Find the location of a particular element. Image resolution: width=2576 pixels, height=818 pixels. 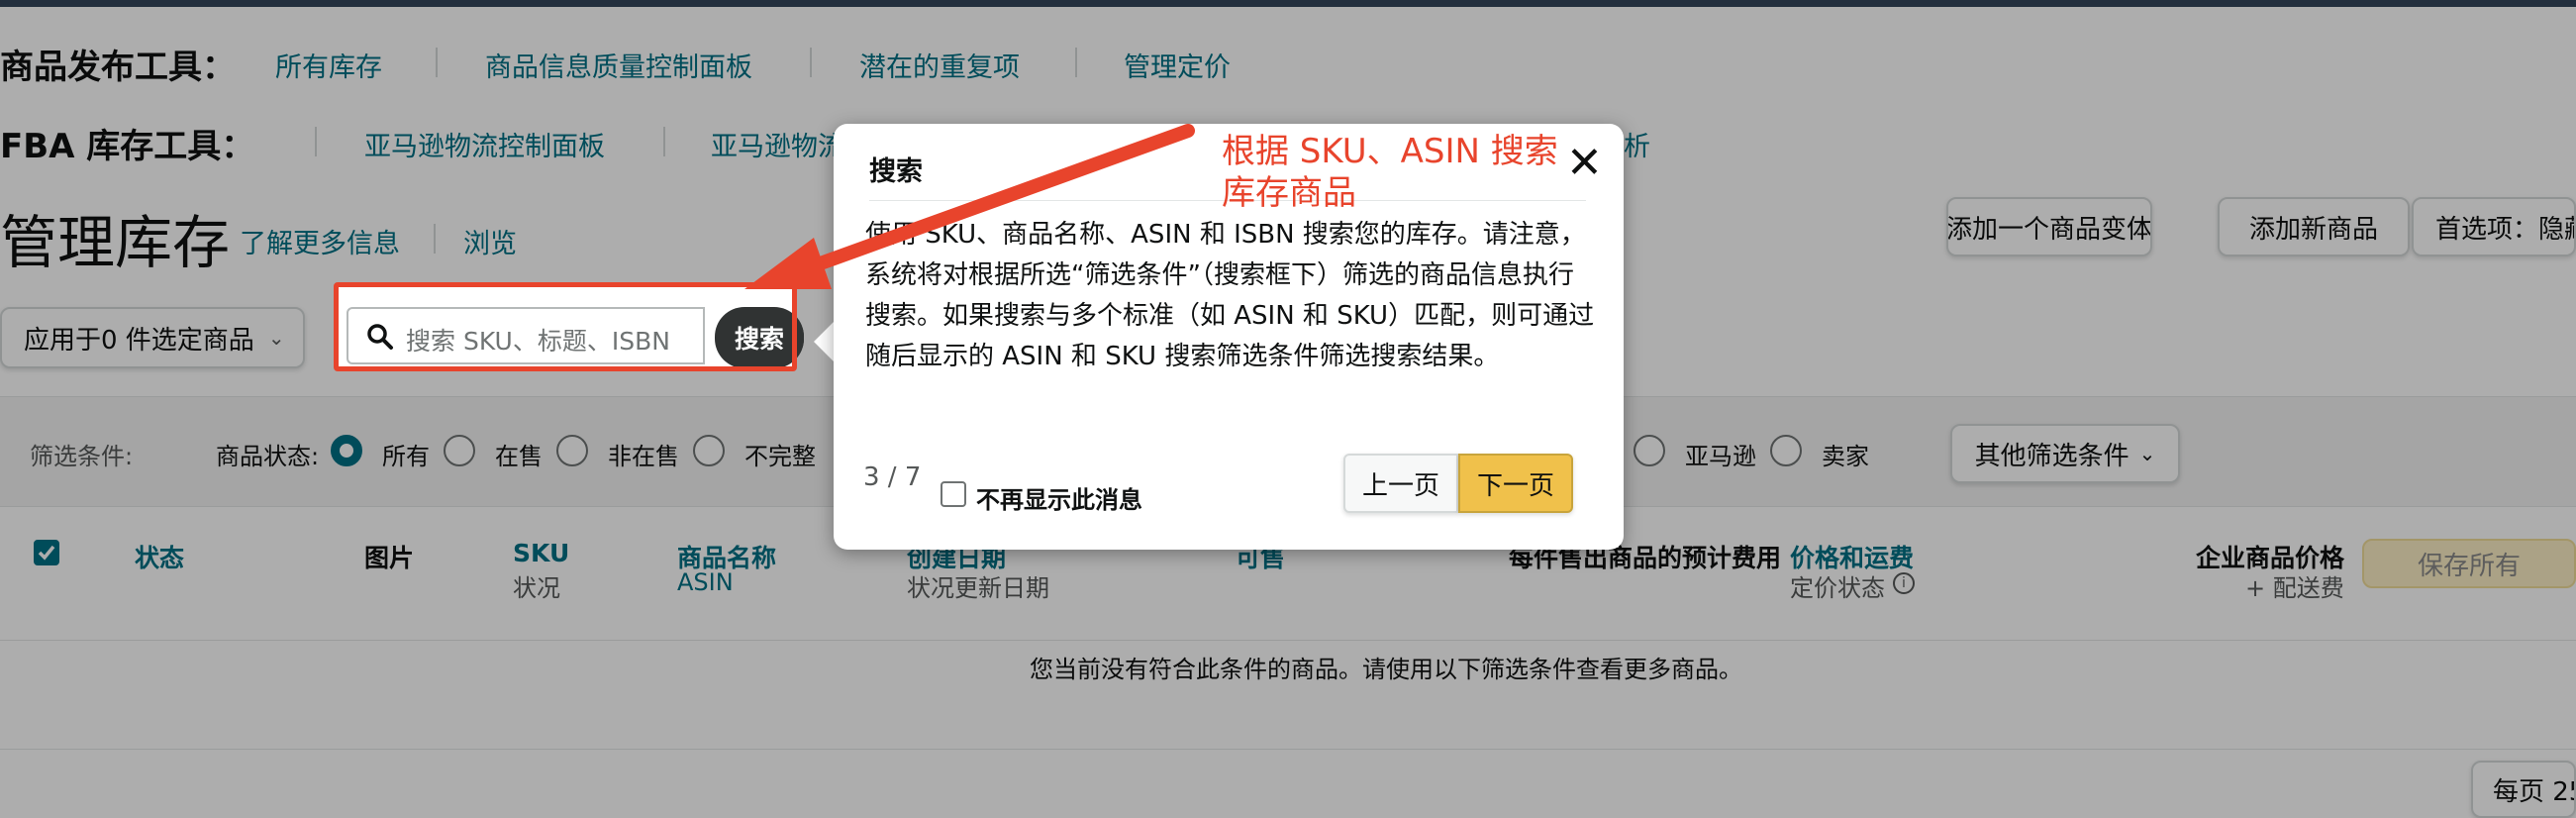

annotation-arrow is located at coordinates (970, 206).